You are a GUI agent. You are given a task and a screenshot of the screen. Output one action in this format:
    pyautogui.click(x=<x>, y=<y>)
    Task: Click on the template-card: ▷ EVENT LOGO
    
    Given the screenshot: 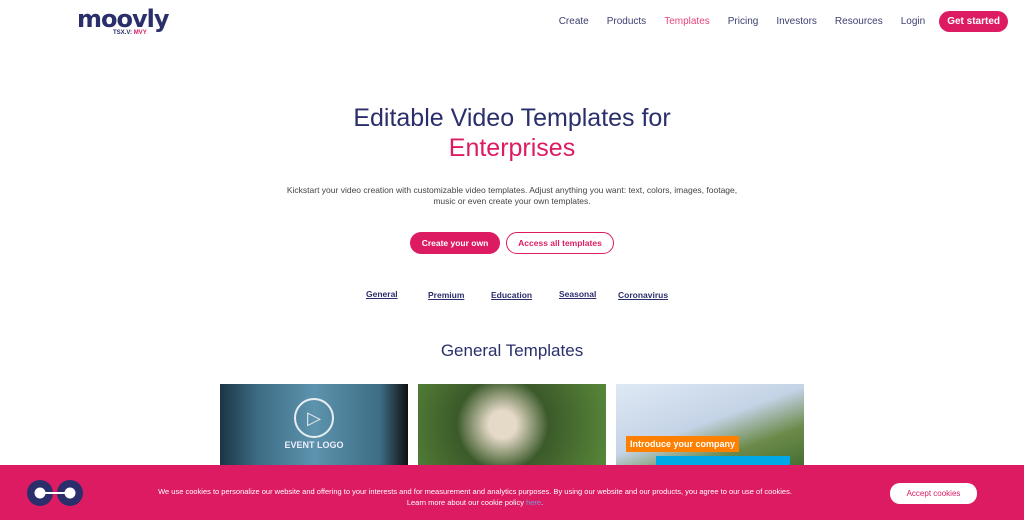 What is the action you would take?
    pyautogui.click(x=314, y=429)
    